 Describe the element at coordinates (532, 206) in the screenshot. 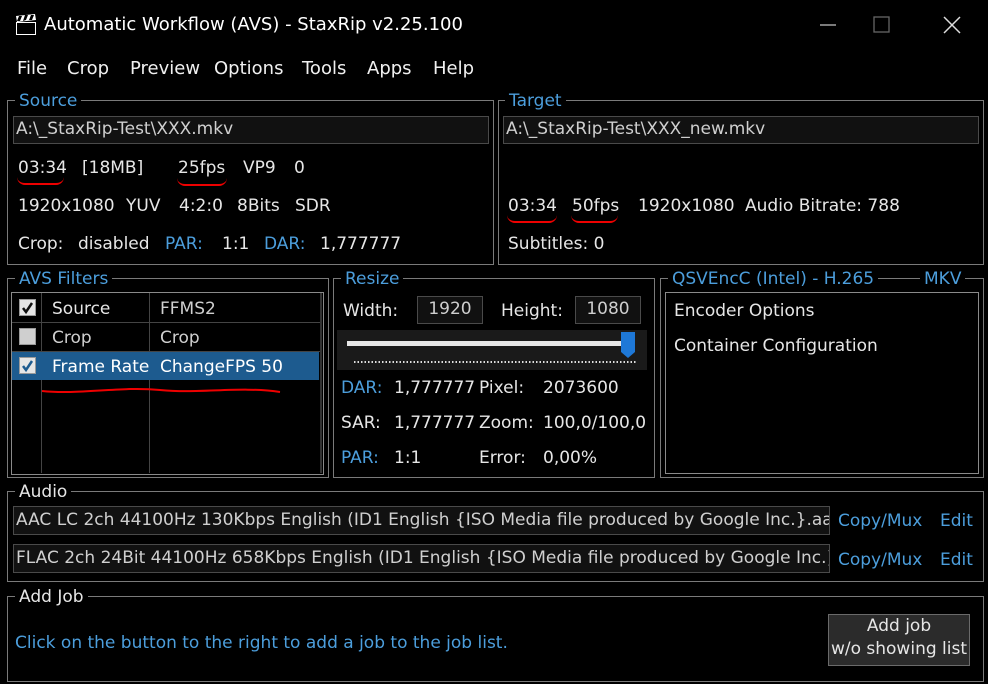

I see `target-duration: 03:34` at that location.